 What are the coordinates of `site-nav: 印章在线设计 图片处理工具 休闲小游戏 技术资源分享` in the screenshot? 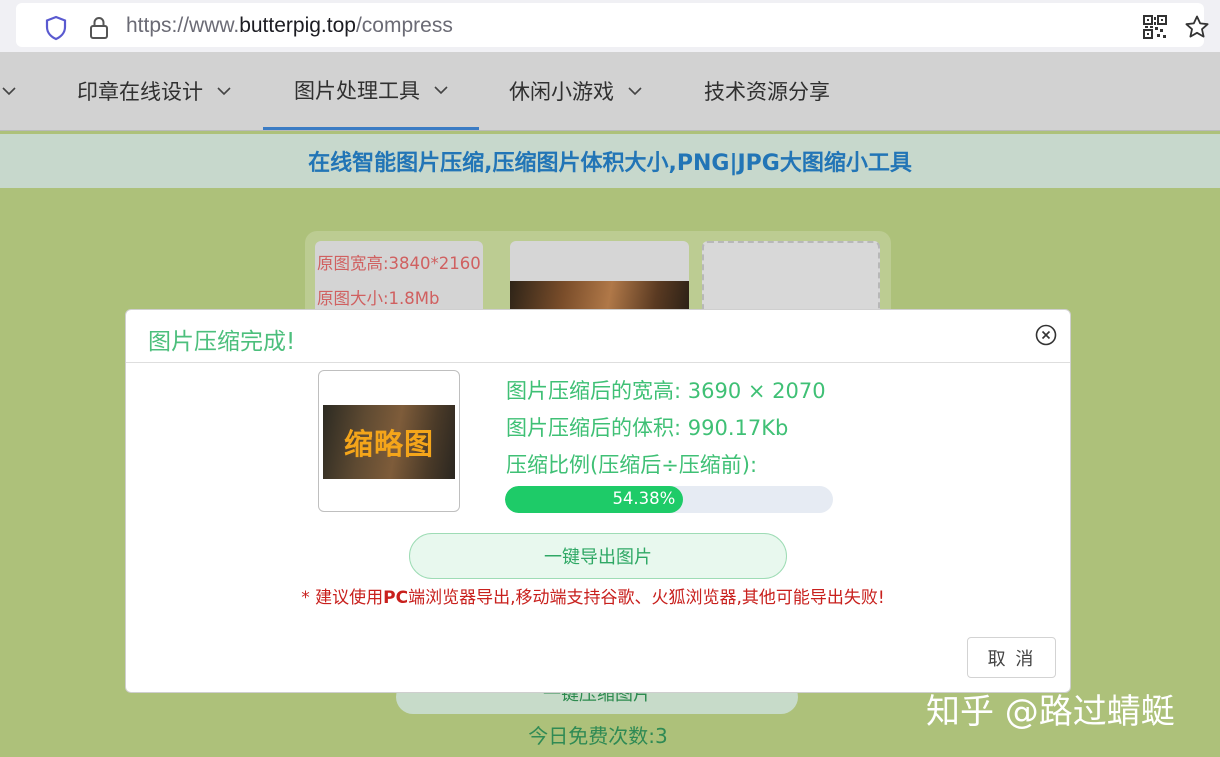 It's located at (610, 91).